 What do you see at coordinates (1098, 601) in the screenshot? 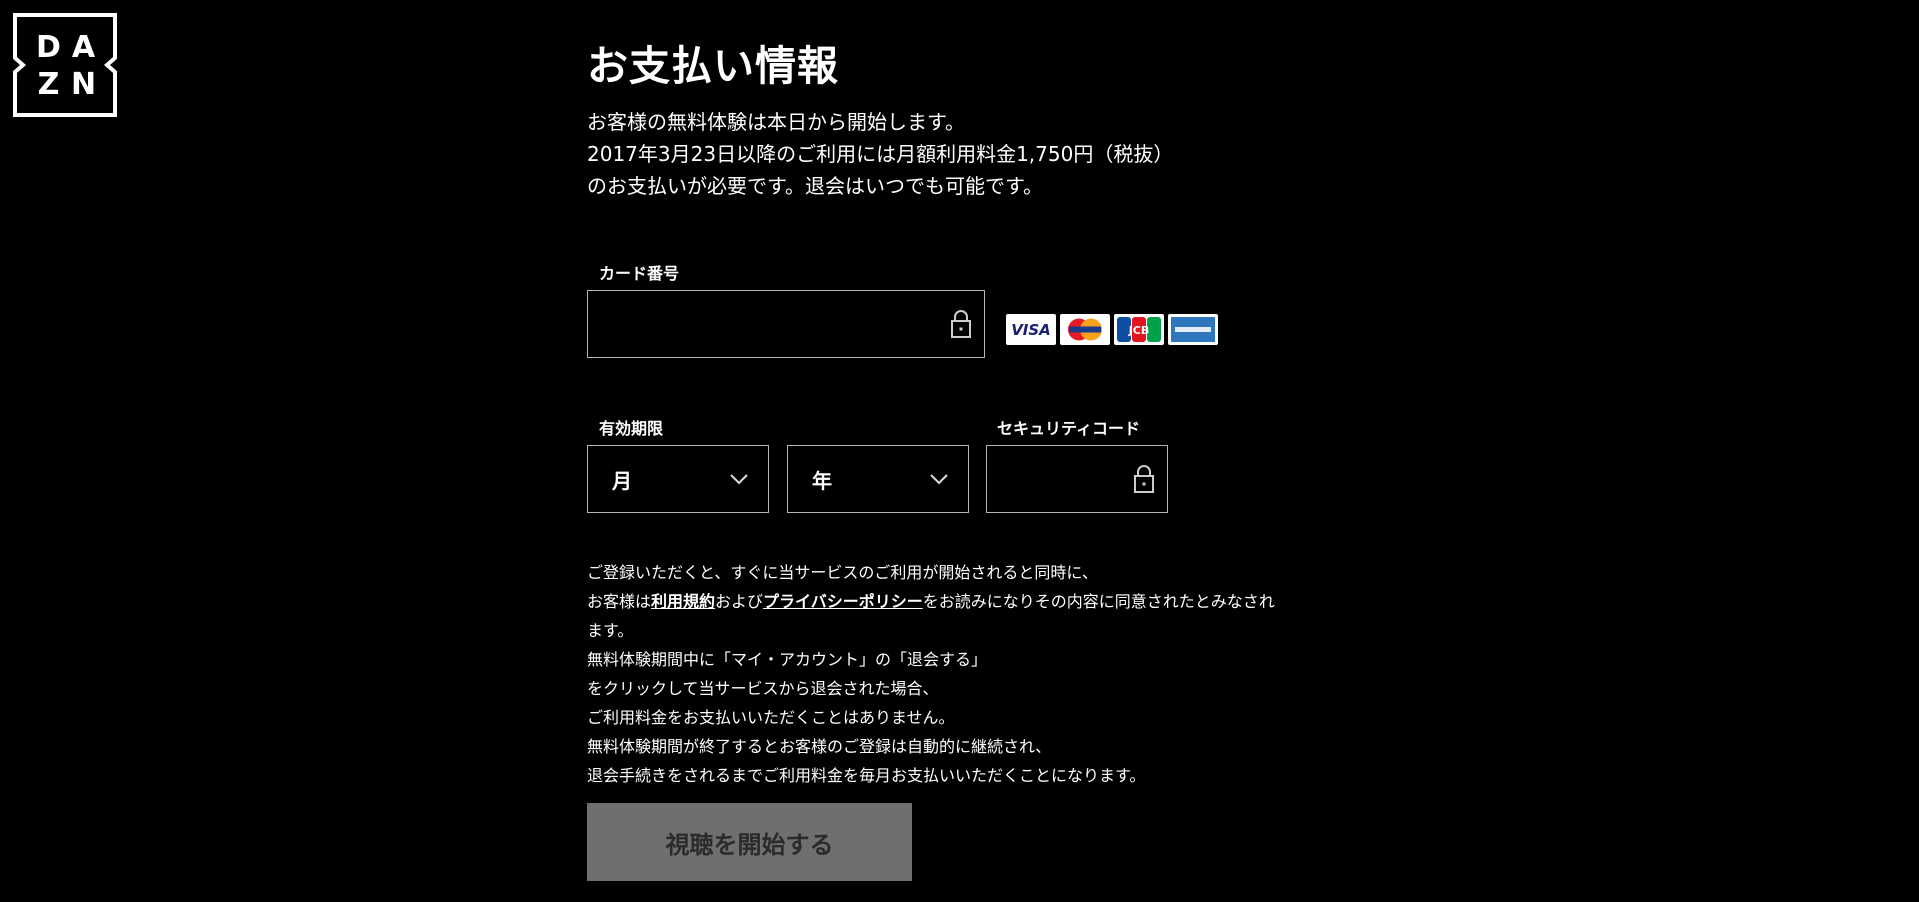
I see `terms-text: をお読みになりその内容に同意されたとみなされ` at bounding box center [1098, 601].